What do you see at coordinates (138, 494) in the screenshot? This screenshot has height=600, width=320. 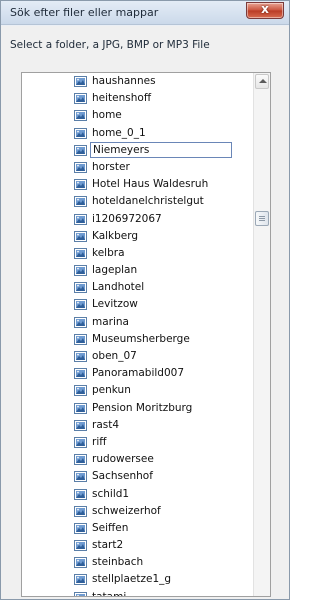 I see `tree-item: schild1` at bounding box center [138, 494].